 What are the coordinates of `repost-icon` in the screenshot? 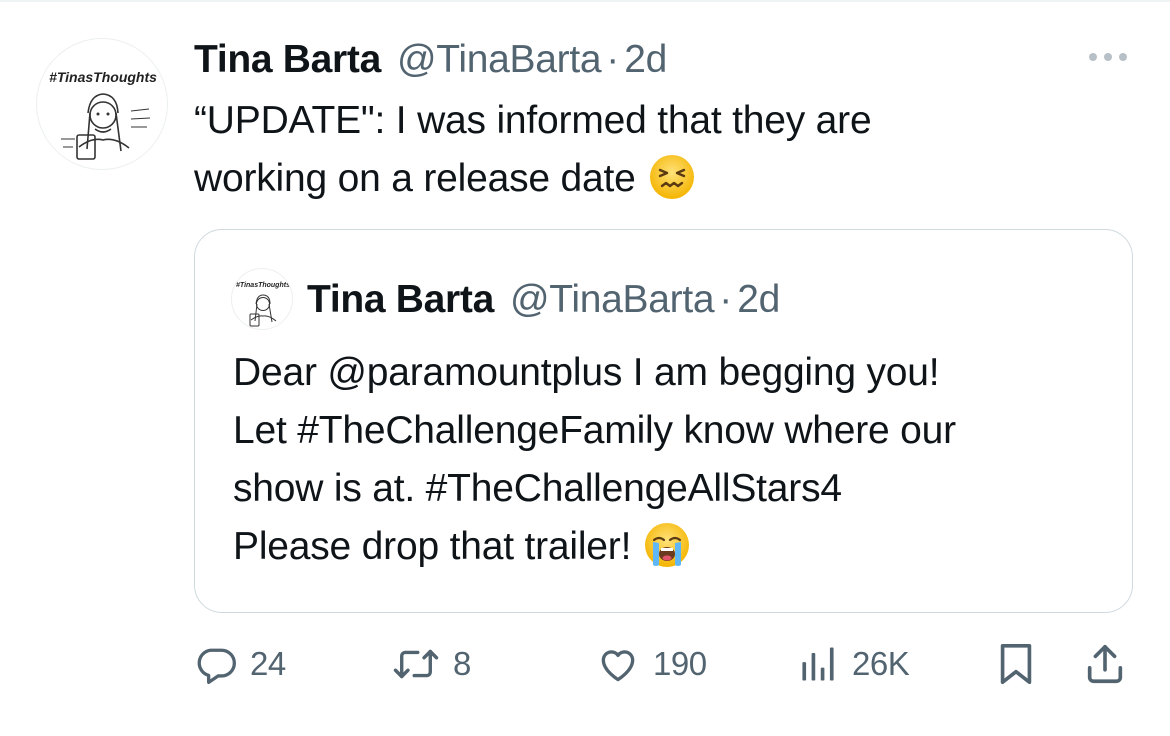 It's located at (416, 664).